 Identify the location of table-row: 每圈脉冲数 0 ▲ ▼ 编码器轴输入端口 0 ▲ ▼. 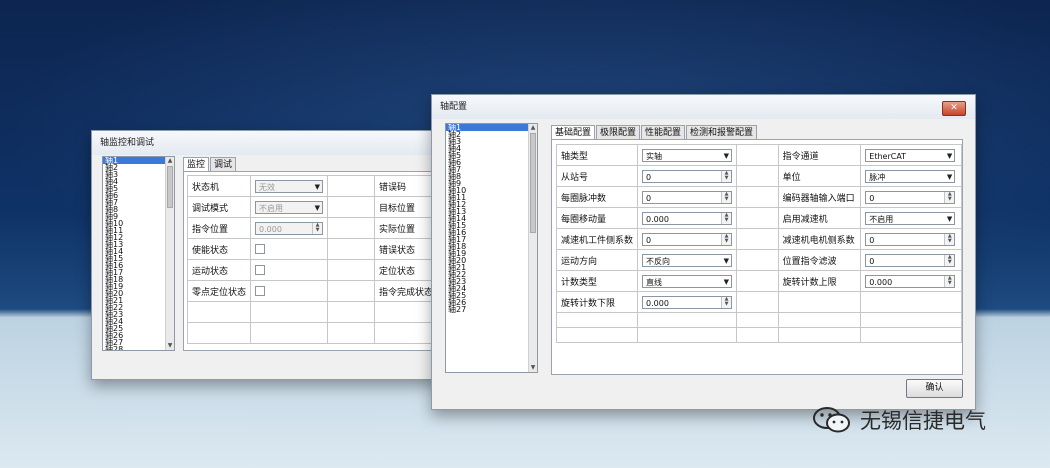
(758, 197).